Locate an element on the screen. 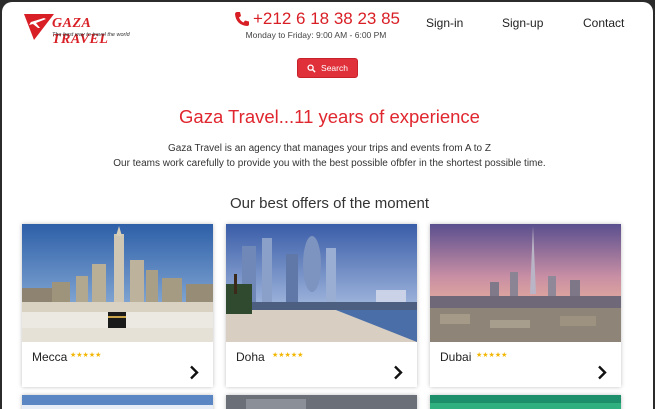 The height and width of the screenshot is (409, 655). offers-section-title: Our best offers of the moment is located at coordinates (329, 203).